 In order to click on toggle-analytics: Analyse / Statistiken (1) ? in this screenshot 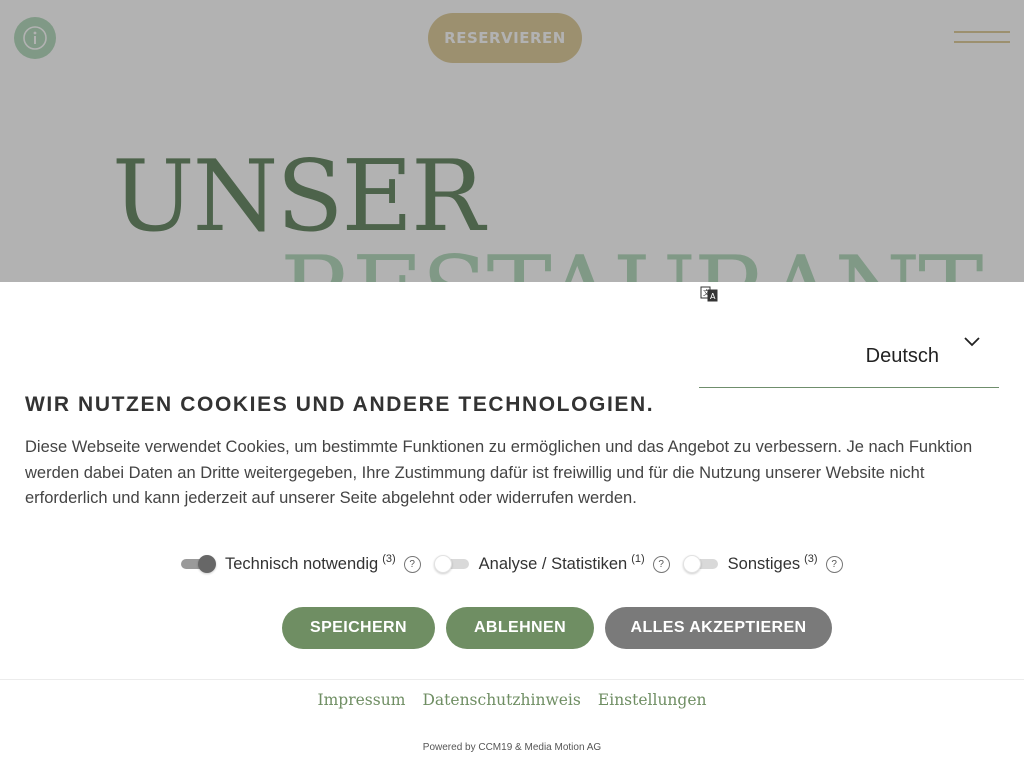, I will do `click(551, 563)`.